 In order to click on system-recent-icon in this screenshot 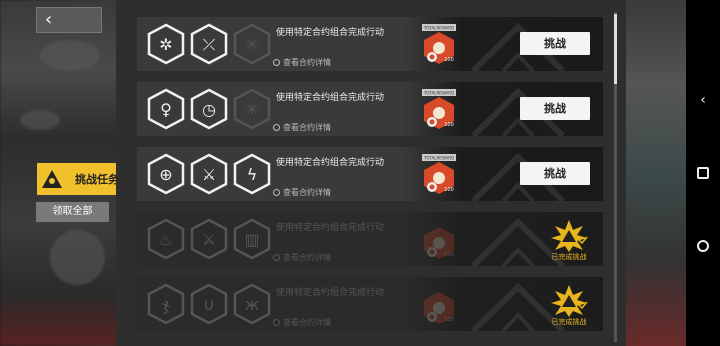, I will do `click(703, 246)`.